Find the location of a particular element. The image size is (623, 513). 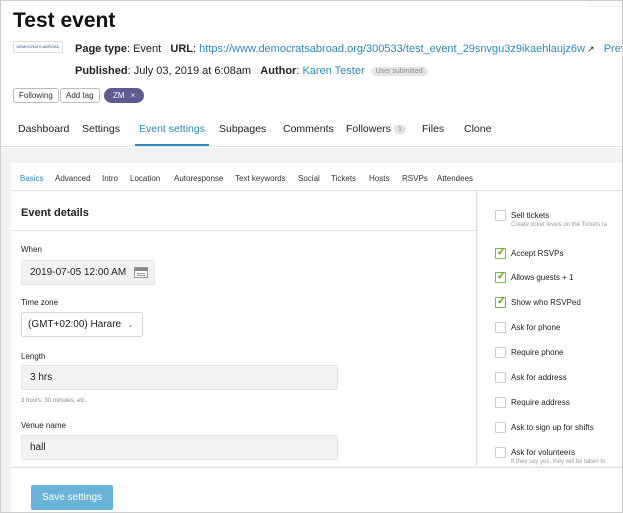

date-time-value: 2019-07-05 12:00 AM is located at coordinates (78, 272).